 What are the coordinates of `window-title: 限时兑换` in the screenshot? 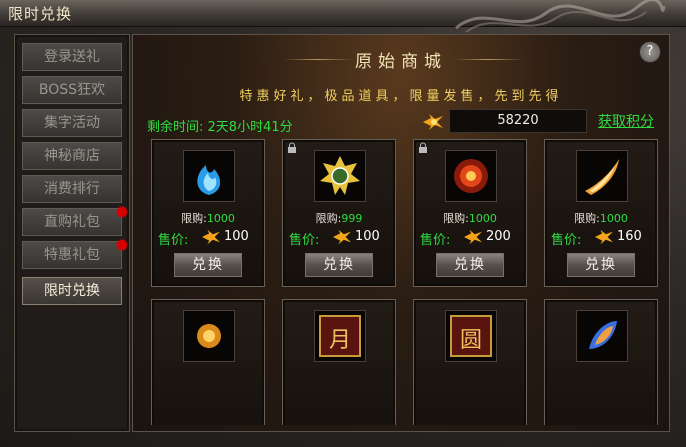 It's located at (40, 14).